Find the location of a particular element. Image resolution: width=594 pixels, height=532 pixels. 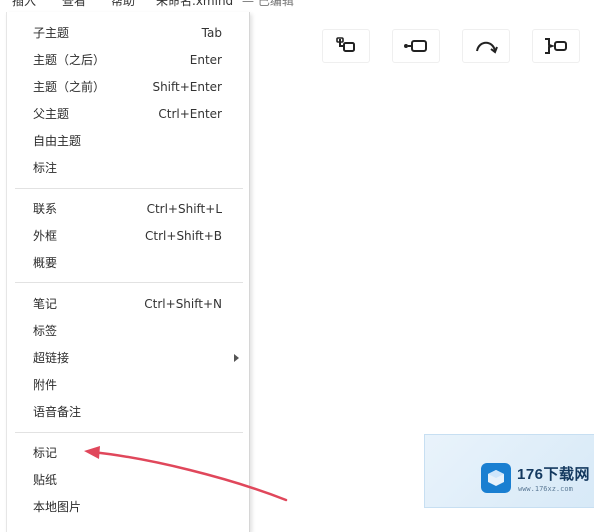

menu-item-label: 笔记 is located at coordinates (45, 304).